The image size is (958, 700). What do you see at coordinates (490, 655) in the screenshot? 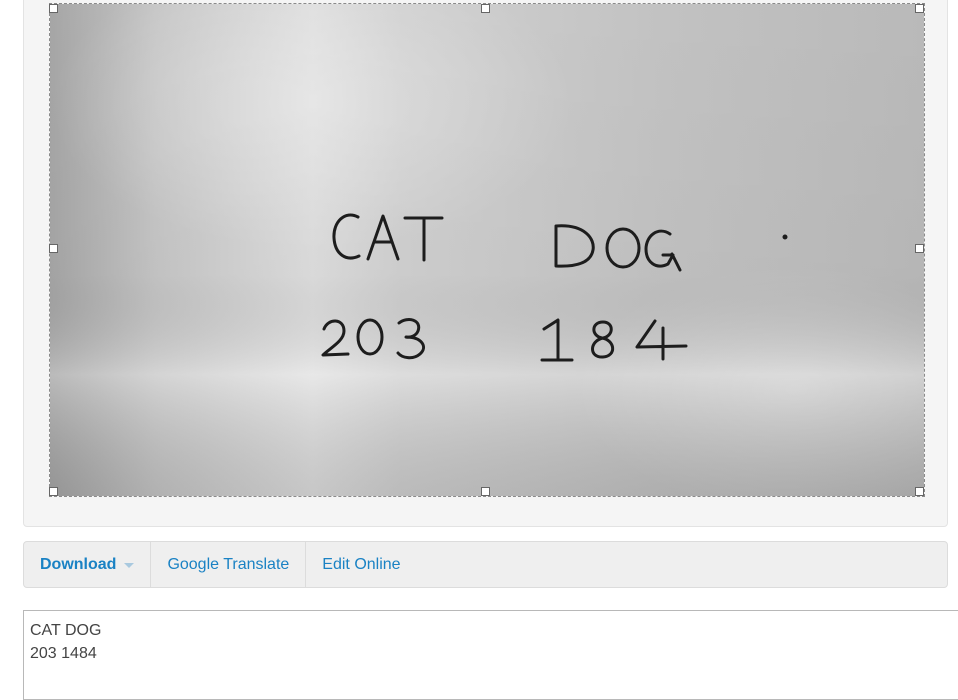
I see `ocr-result-textarea: CAT DOG 203 1484` at bounding box center [490, 655].